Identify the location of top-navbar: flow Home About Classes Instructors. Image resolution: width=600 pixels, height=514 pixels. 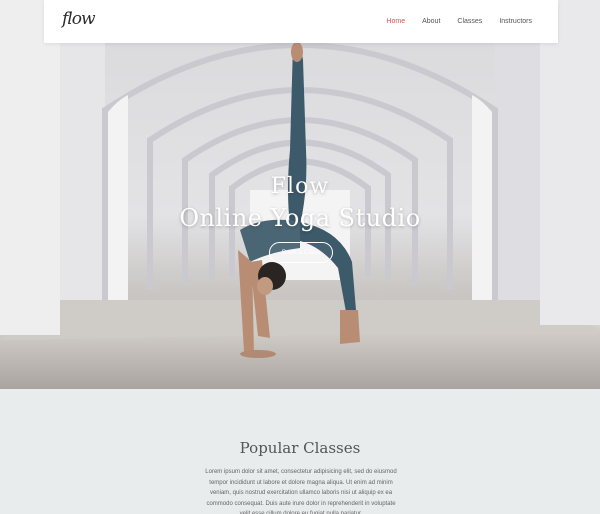
(301, 21).